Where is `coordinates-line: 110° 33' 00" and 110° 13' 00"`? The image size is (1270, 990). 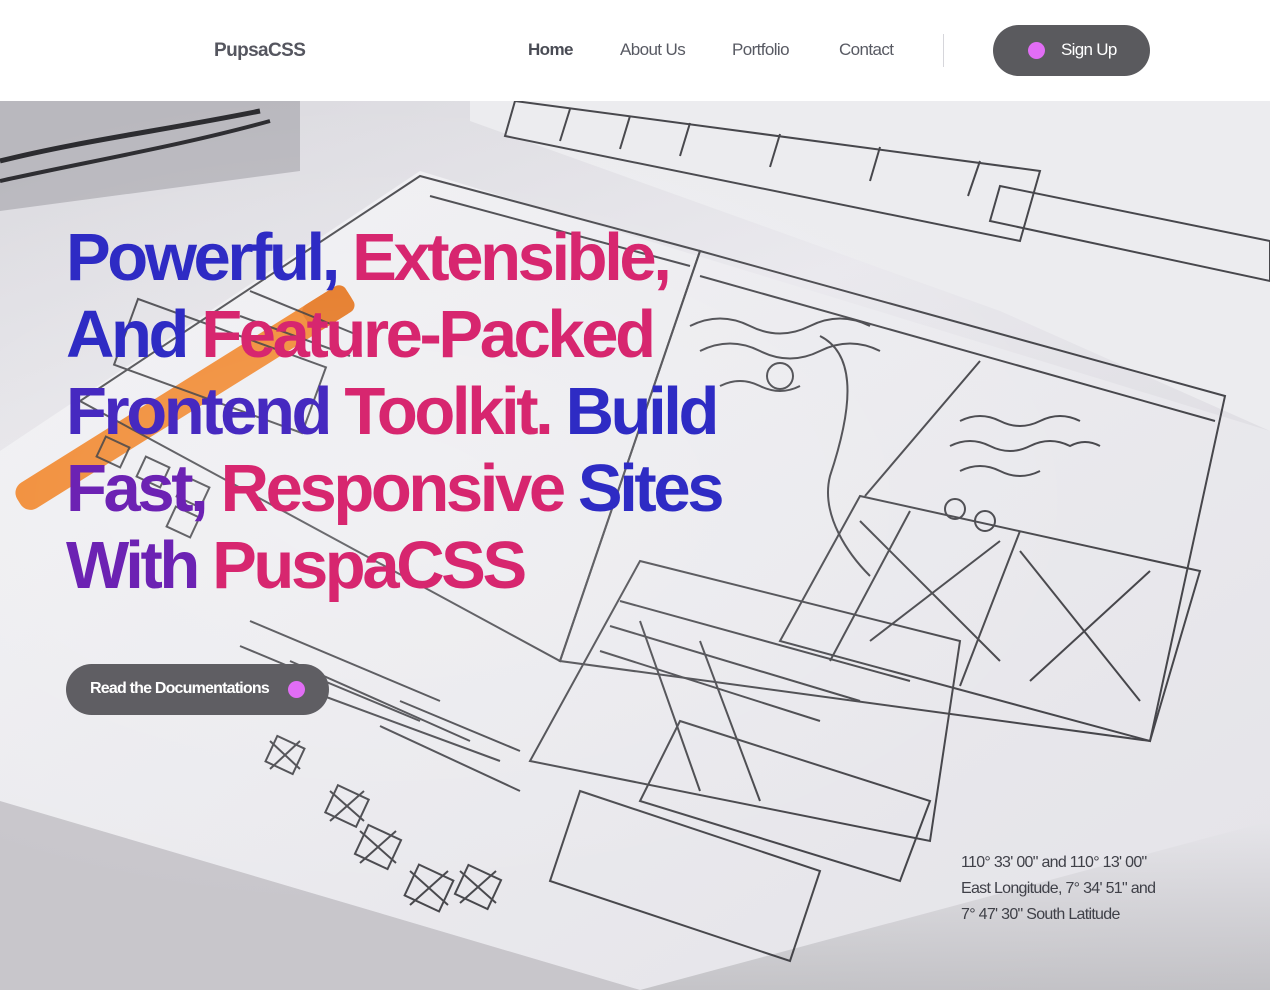 coordinates-line: 110° 33' 00" and 110° 13' 00" is located at coordinates (1054, 862).